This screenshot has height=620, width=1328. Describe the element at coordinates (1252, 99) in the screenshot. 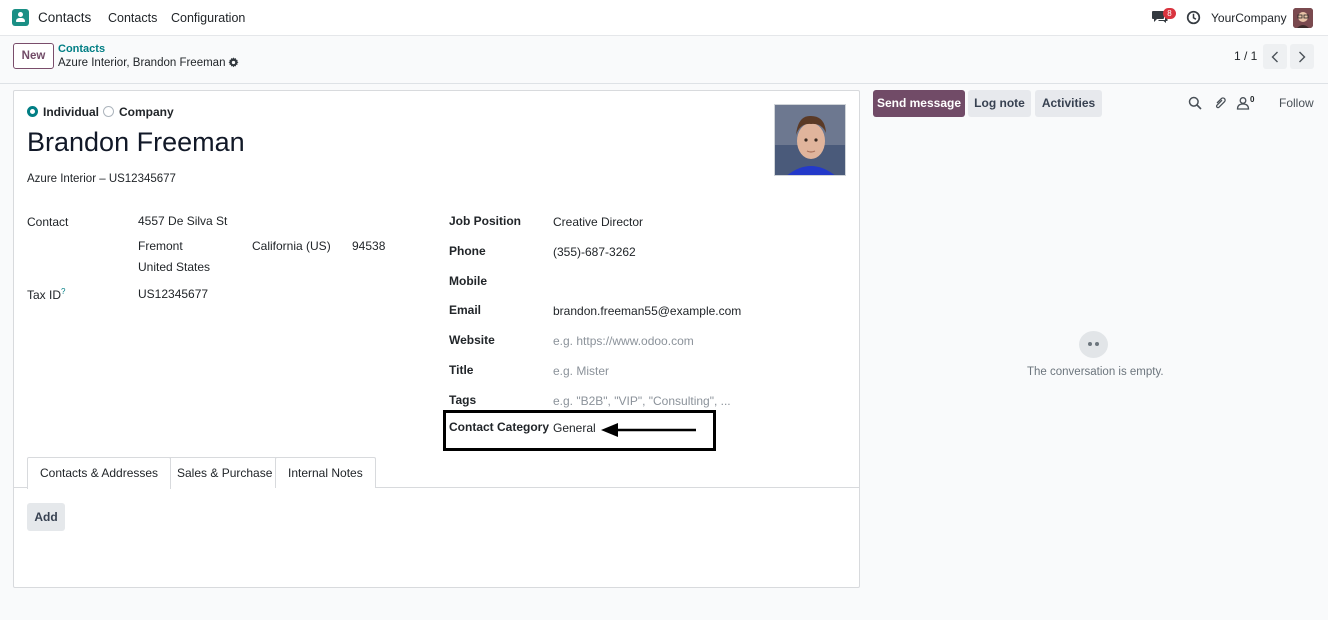

I see `follower-count: 0` at that location.